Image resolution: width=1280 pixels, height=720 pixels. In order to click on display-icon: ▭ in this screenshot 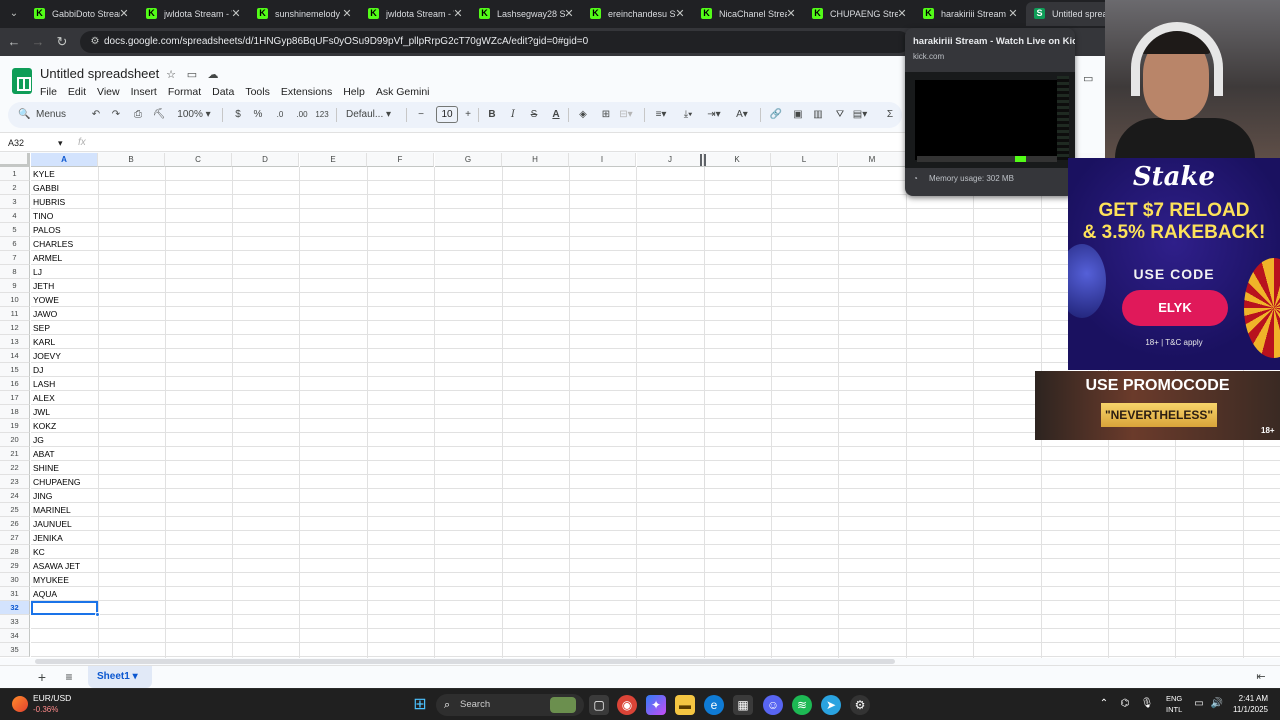, I will do `click(1199, 704)`.